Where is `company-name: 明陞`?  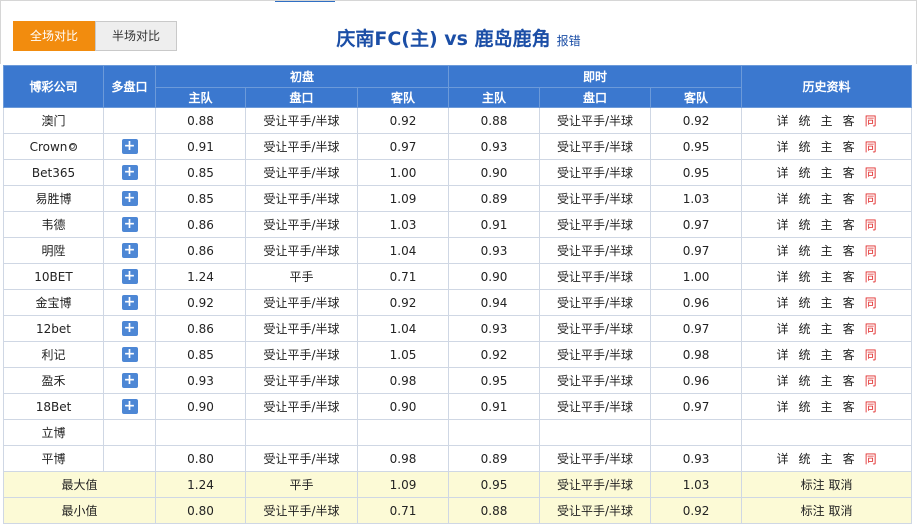 company-name: 明陞 is located at coordinates (53, 251).